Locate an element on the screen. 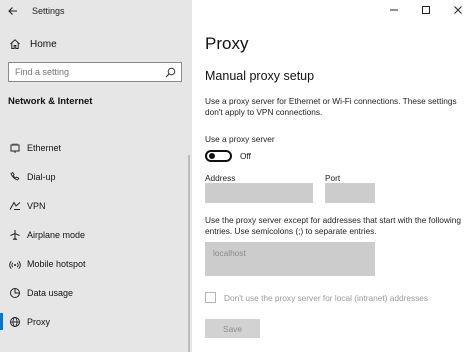  sidebar-item-label: Airplane mode is located at coordinates (56, 234).